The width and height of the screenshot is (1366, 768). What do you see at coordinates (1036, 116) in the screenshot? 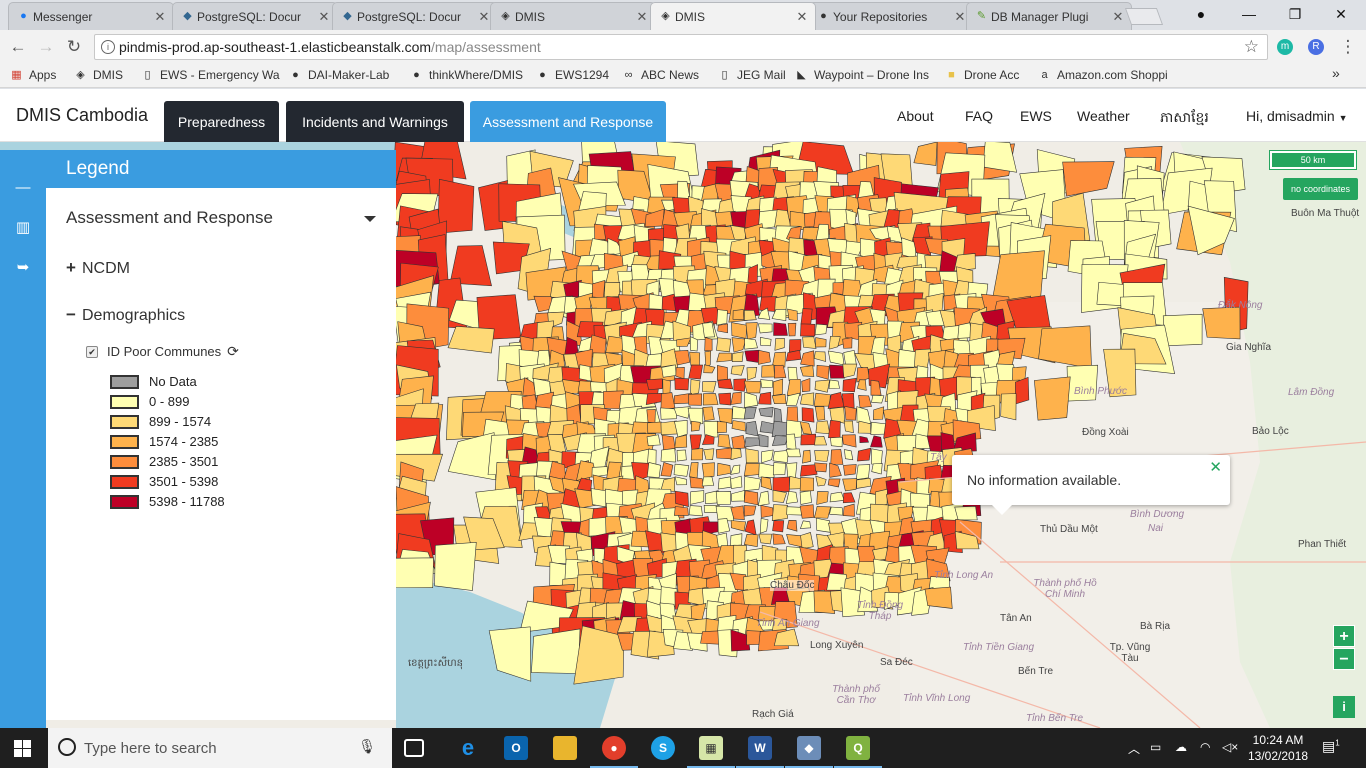
I see `nav-ews: EWS` at bounding box center [1036, 116].